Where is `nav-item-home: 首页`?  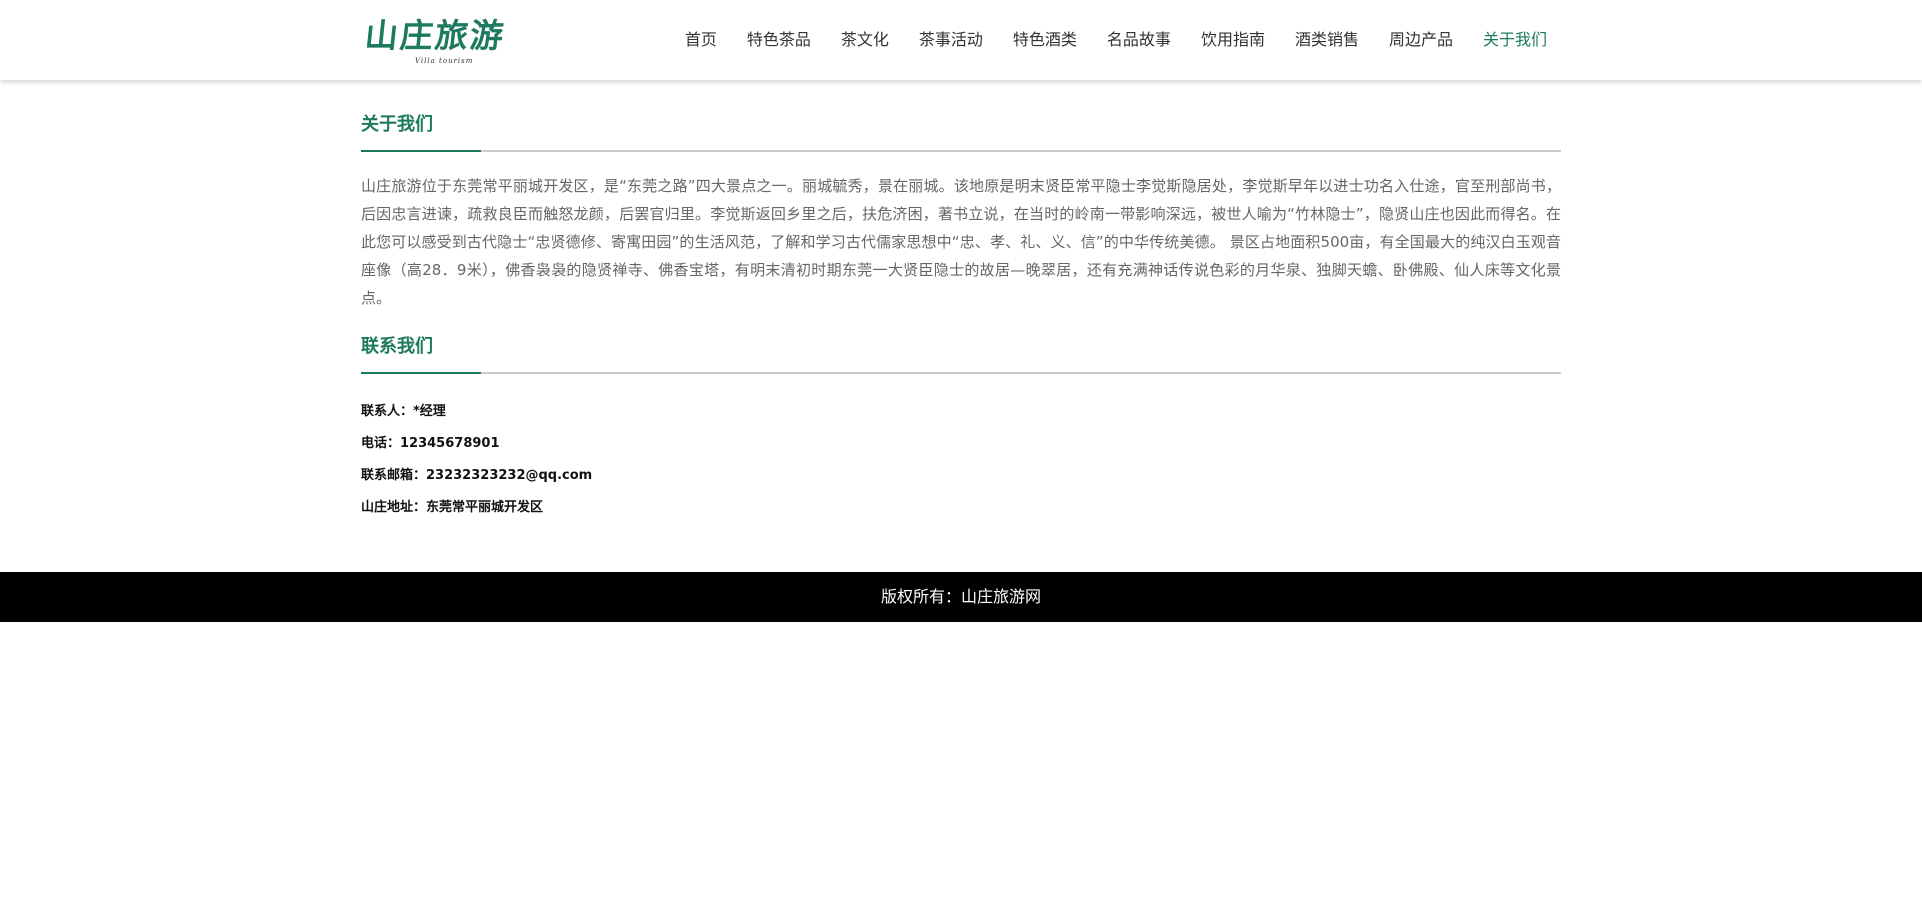
nav-item-home: 首页 is located at coordinates (701, 40).